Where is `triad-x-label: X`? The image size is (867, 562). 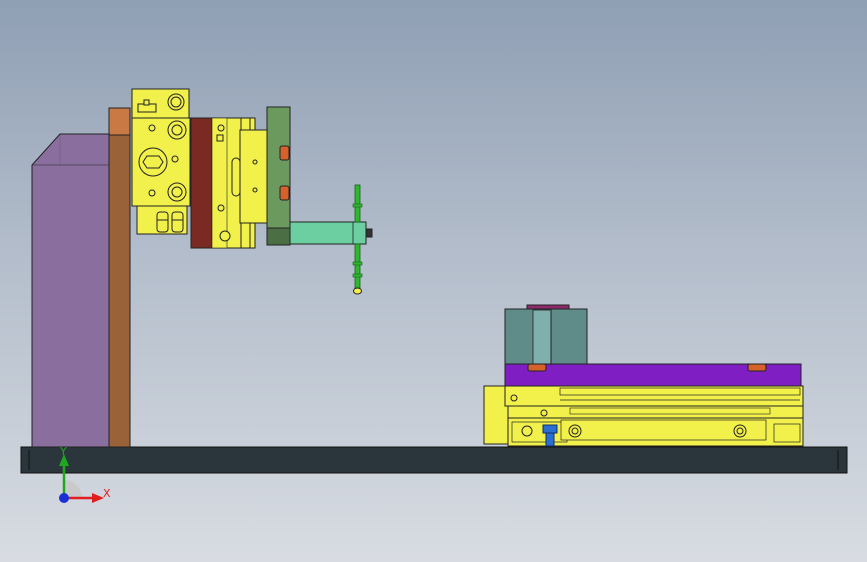
triad-x-label: X is located at coordinates (107, 493).